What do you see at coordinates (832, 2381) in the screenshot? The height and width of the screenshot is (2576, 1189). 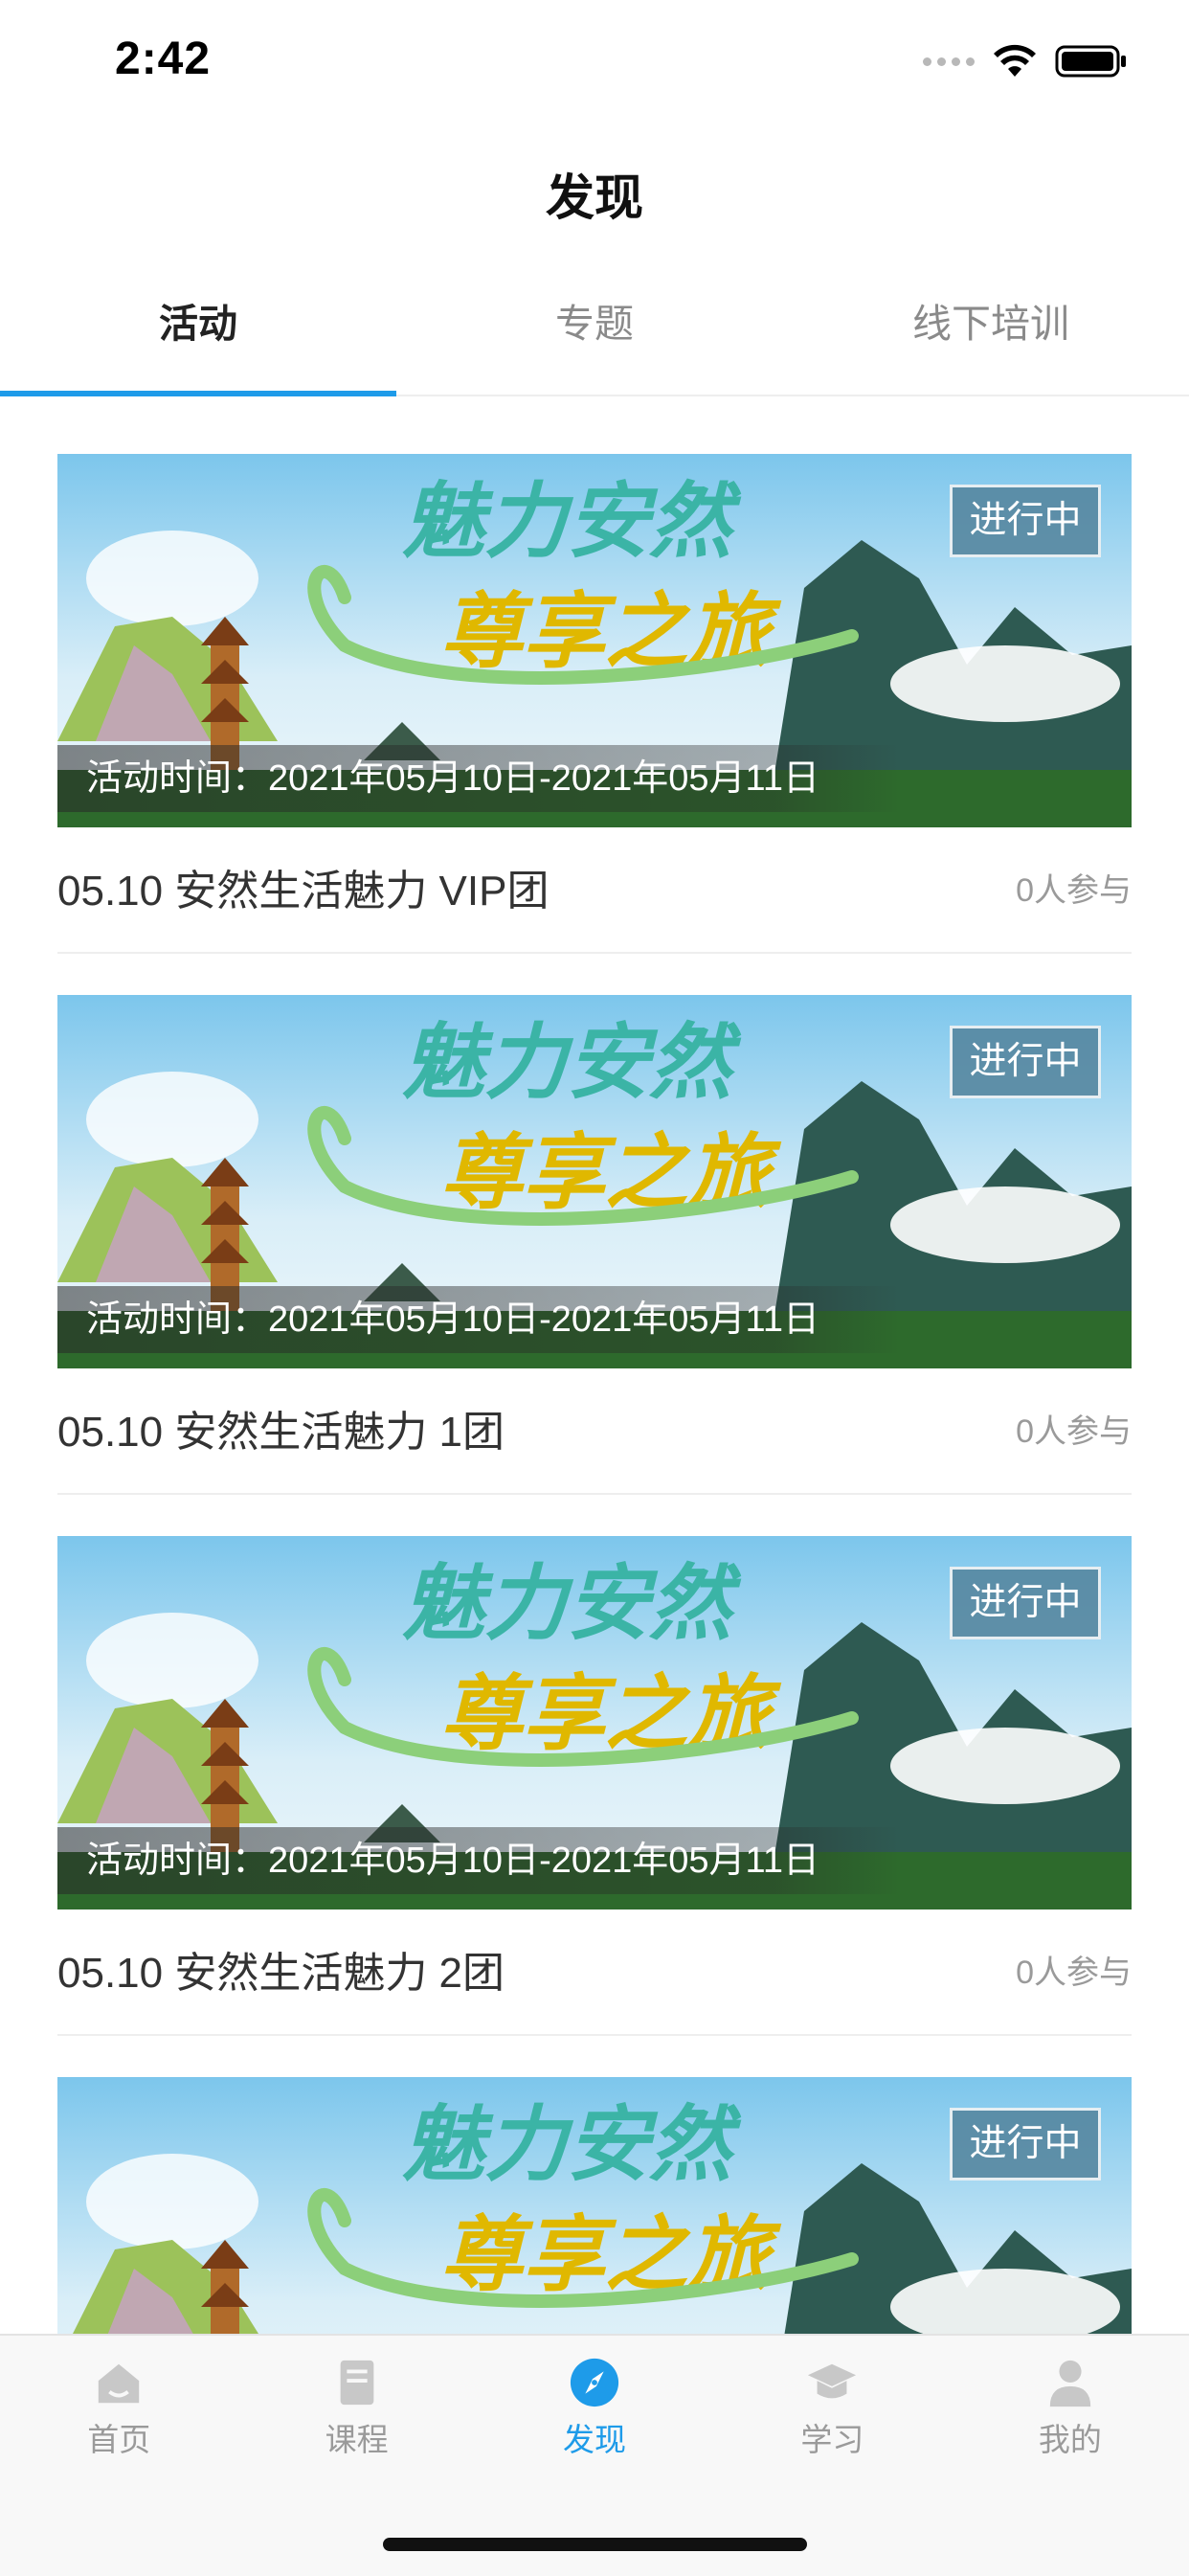 I see `graduation-cap-icon` at bounding box center [832, 2381].